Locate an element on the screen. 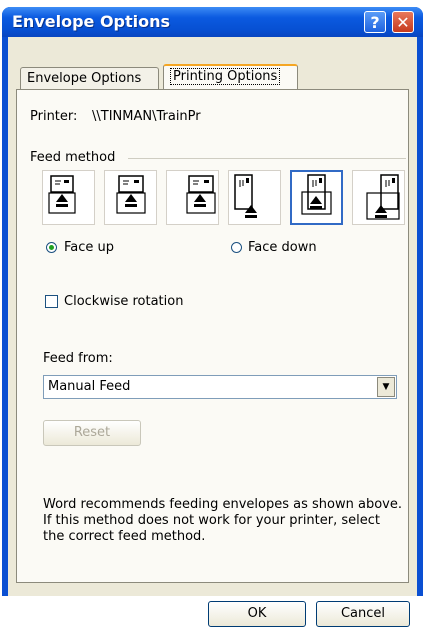 The width and height of the screenshot is (425, 627). clockwise-rotation-label: Clockwise rotation is located at coordinates (123, 301).